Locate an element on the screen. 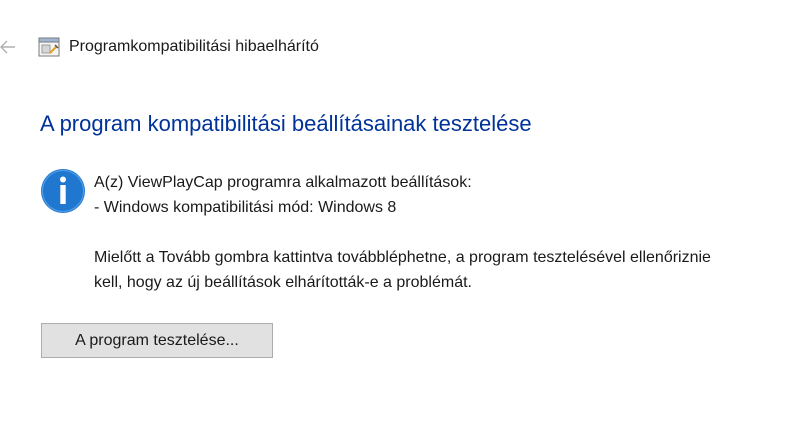  back-arrow-icon is located at coordinates (7, 47).